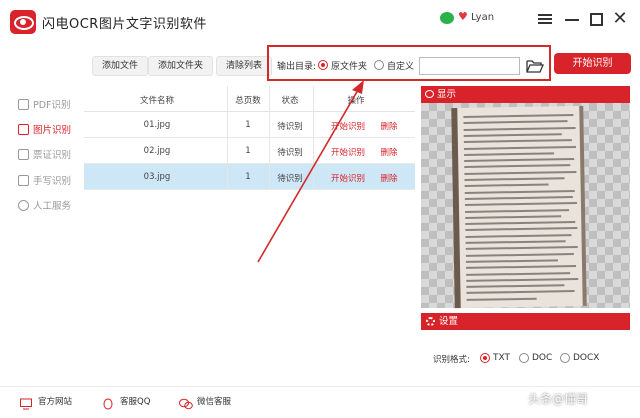 The height and width of the screenshot is (418, 640). Describe the element at coordinates (463, 16) in the screenshot. I see `heart-icon: ♥` at that location.